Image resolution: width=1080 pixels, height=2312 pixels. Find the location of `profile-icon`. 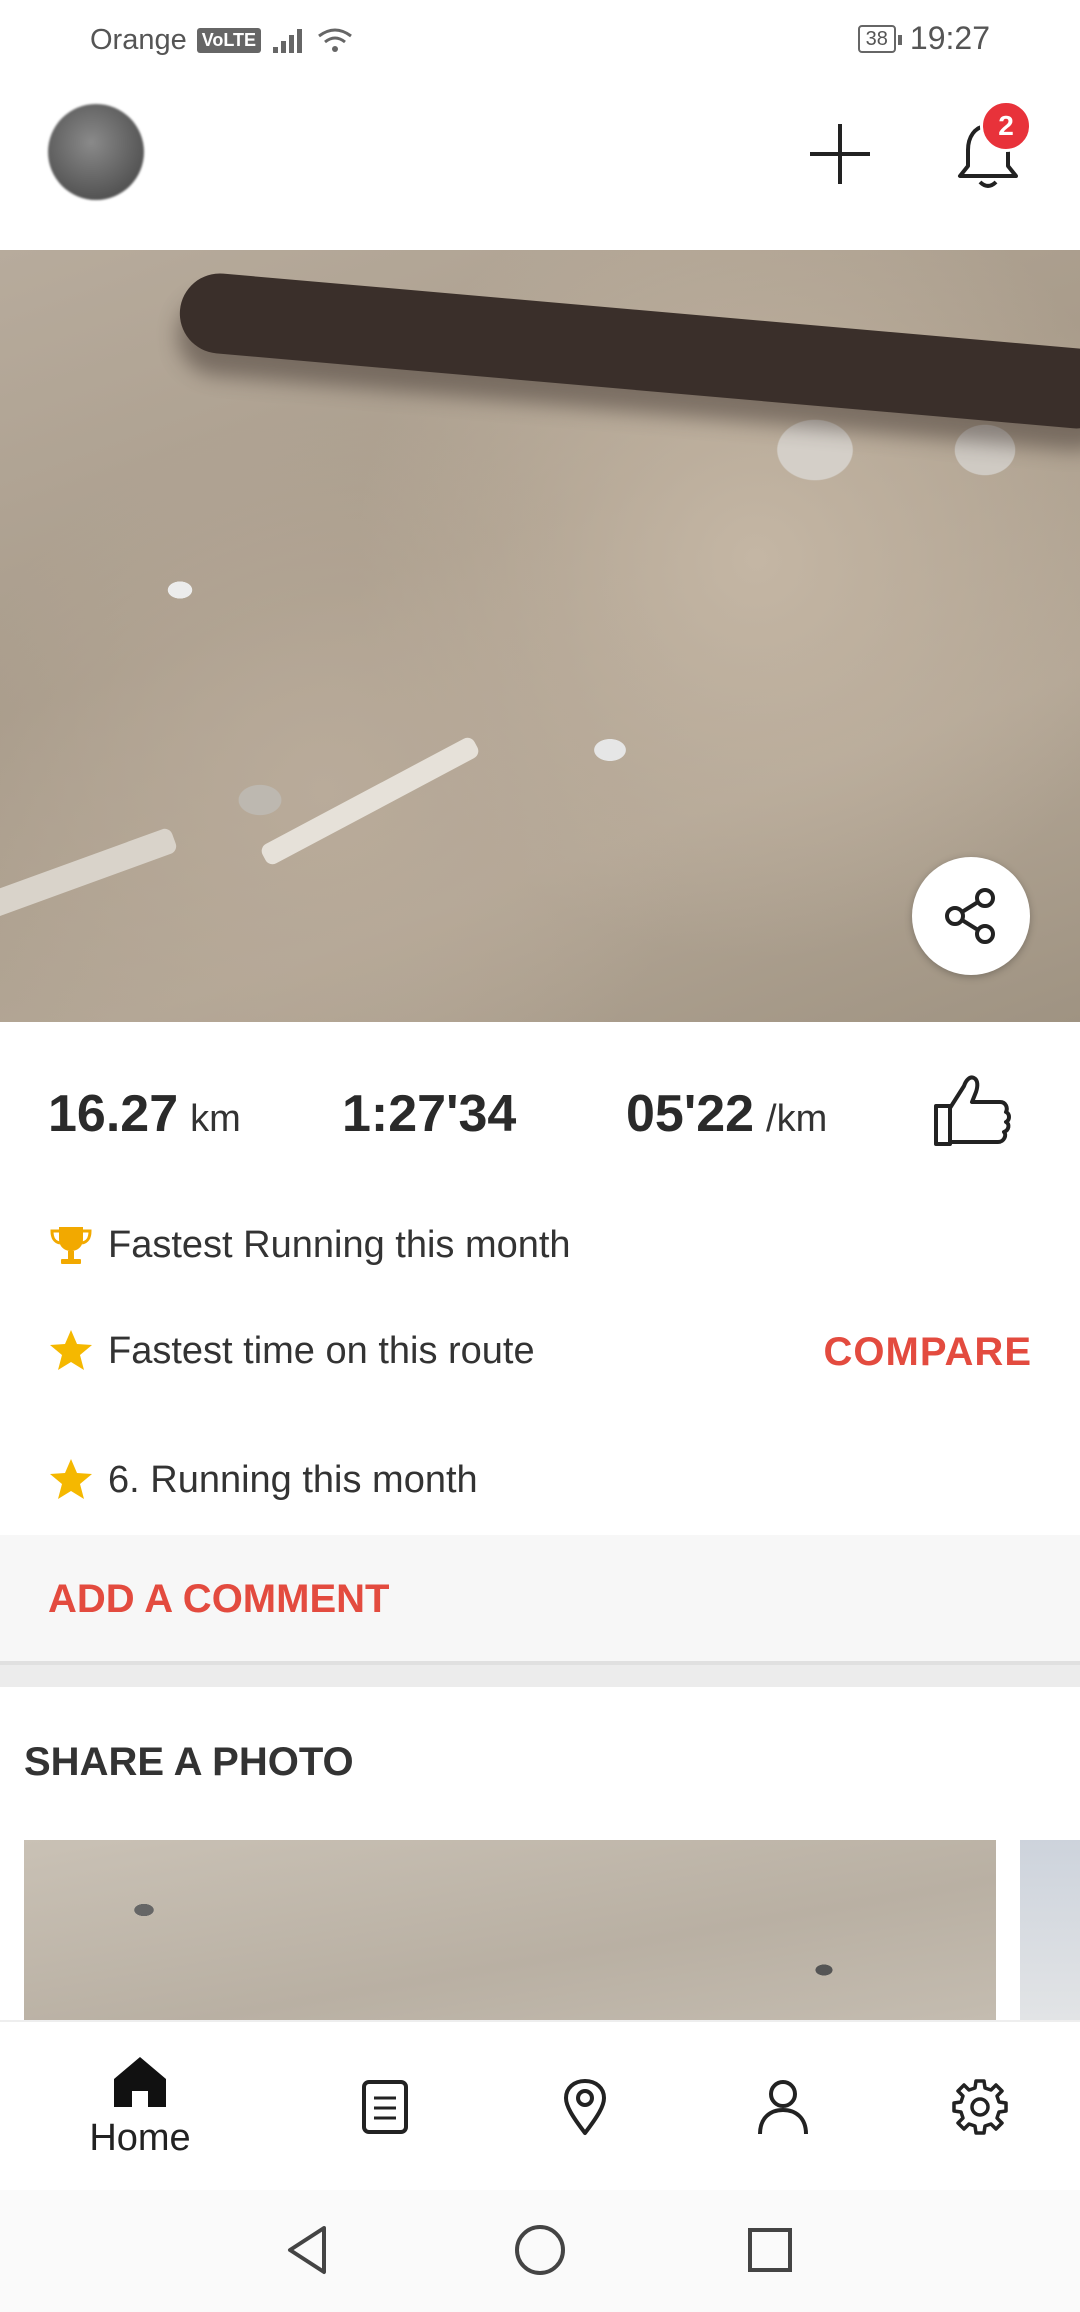

profile-icon is located at coordinates (783, 2107).